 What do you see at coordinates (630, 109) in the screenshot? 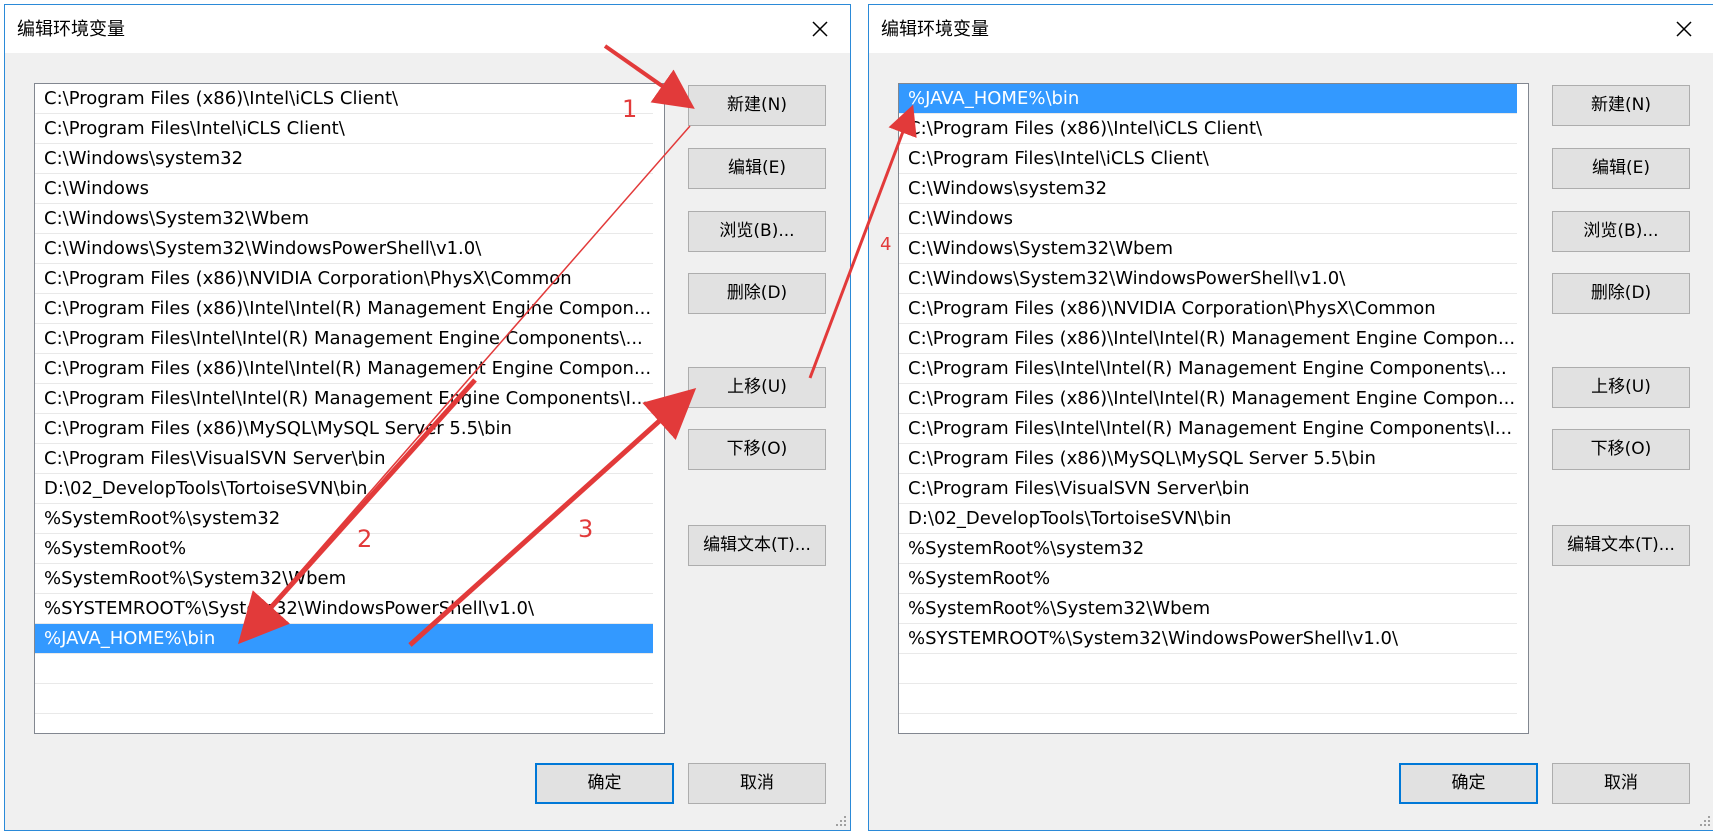
I see `annotation-step-1: 1` at bounding box center [630, 109].